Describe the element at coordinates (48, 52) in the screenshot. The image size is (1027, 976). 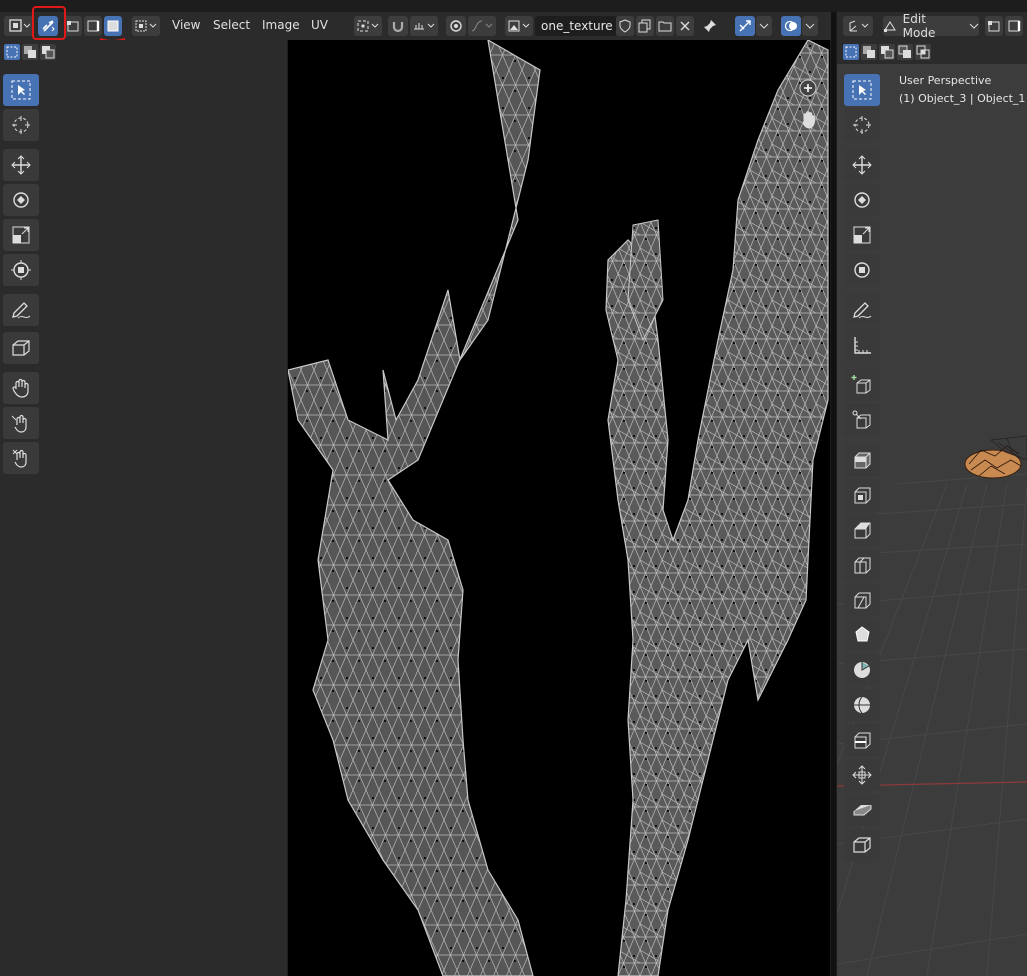
I see `select-subtract-button` at that location.